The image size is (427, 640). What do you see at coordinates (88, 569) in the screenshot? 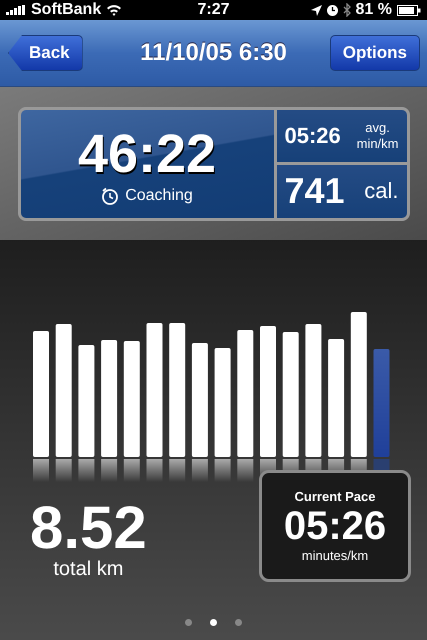
I see `distance-unit: total km` at bounding box center [88, 569].